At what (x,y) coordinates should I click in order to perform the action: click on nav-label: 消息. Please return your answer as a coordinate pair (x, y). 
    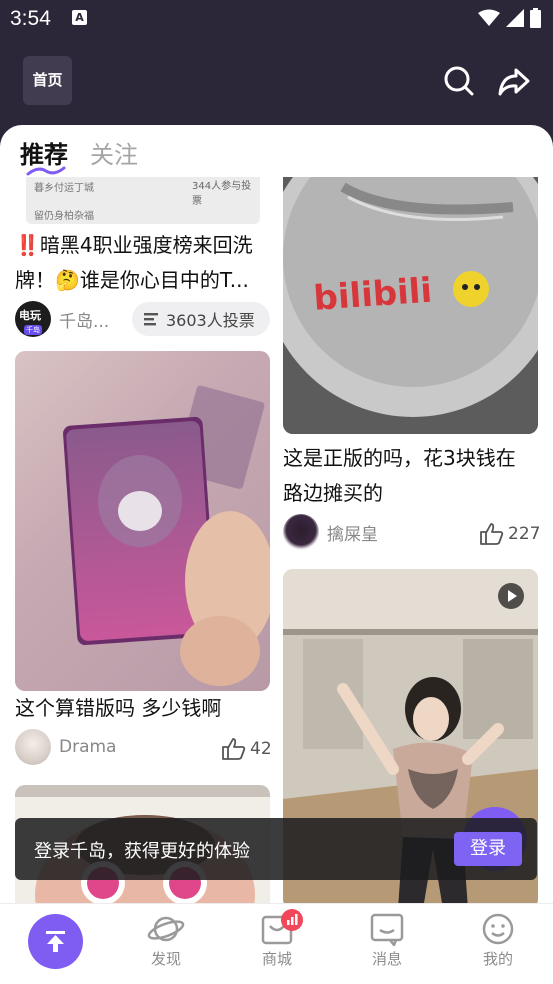
    Looking at the image, I should click on (386, 959).